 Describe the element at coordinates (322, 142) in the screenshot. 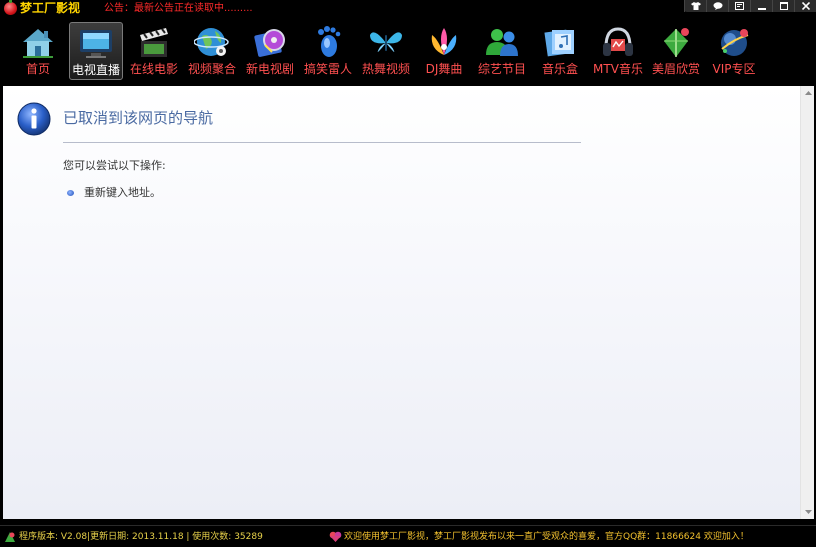

I see `divider` at that location.